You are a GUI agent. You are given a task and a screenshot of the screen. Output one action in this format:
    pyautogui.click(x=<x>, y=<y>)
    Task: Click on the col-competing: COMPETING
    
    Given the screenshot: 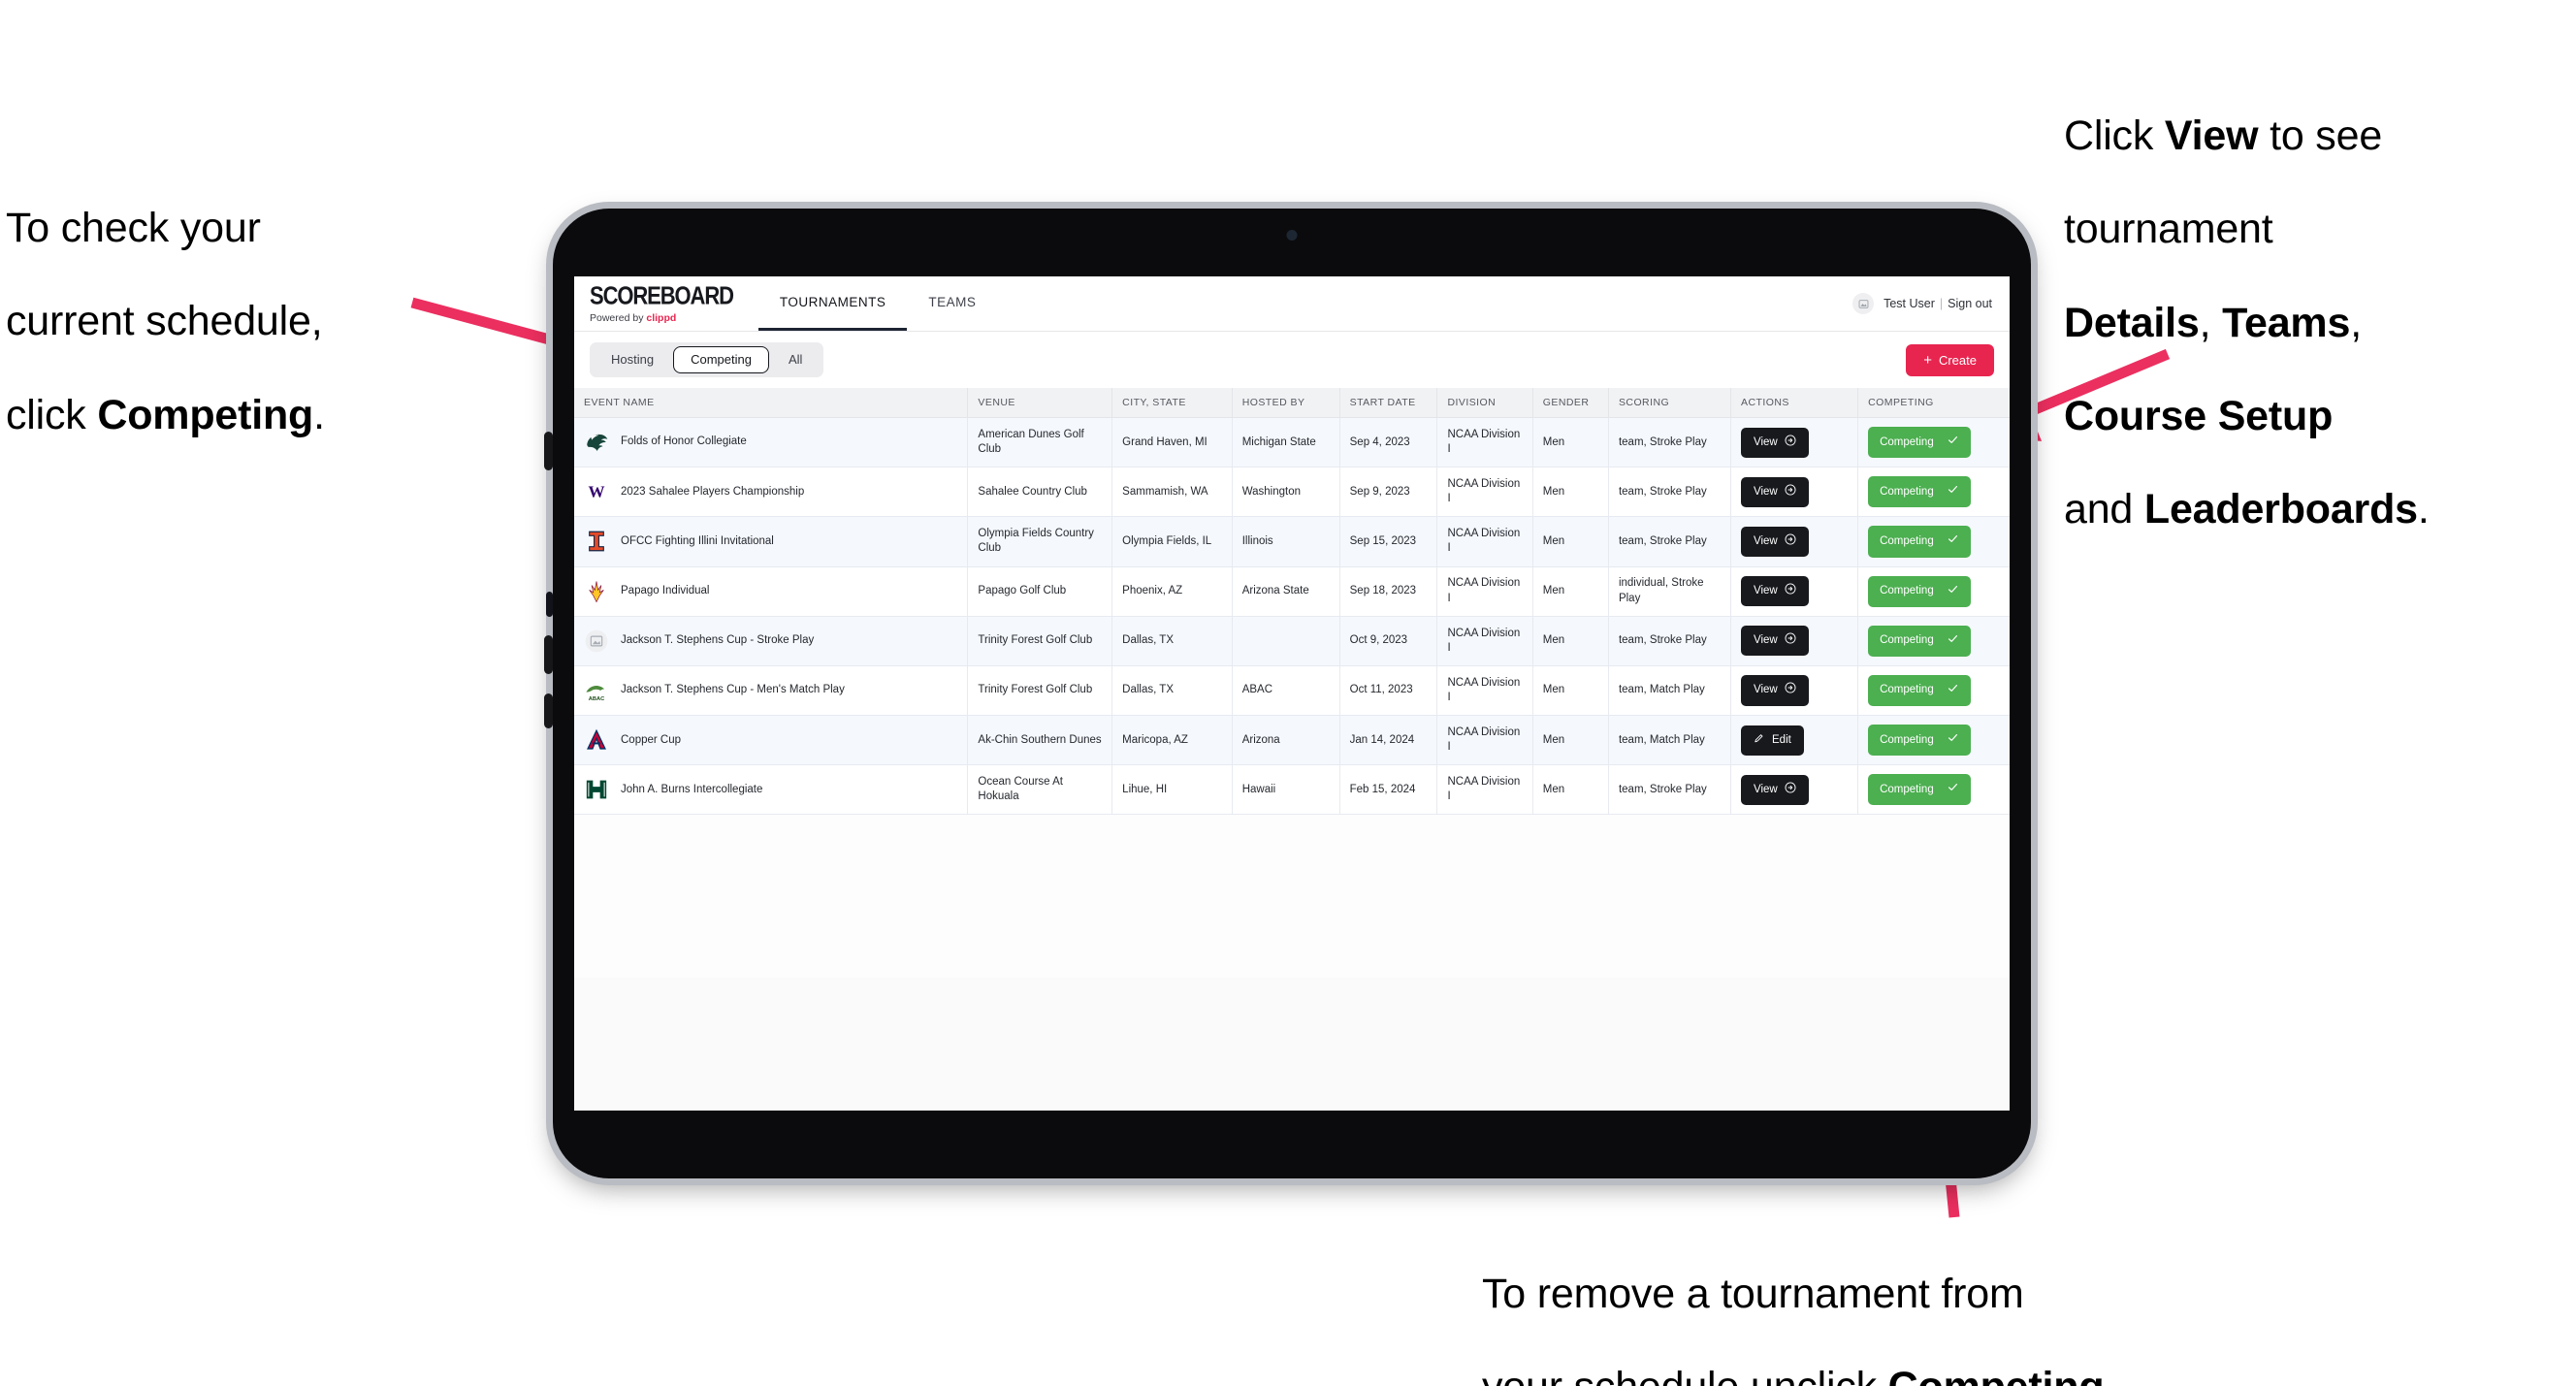 What is the action you would take?
    pyautogui.click(x=1933, y=403)
    